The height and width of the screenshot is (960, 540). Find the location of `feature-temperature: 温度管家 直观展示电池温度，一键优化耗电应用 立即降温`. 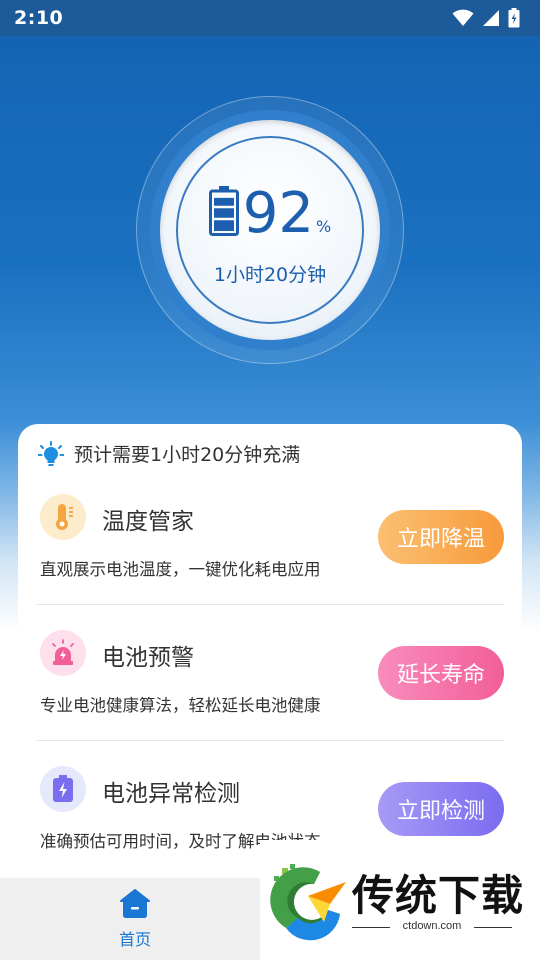

feature-temperature: 温度管家 直观展示电池温度，一键优化耗电应用 立即降温 is located at coordinates (270, 562).